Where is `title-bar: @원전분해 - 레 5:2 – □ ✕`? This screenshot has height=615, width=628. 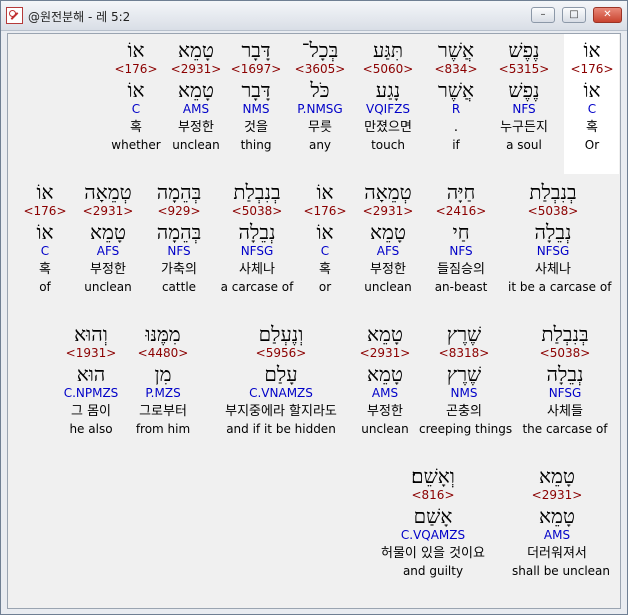
title-bar: @원전분해 - 레 5:2 – □ ✕ is located at coordinates (314, 16).